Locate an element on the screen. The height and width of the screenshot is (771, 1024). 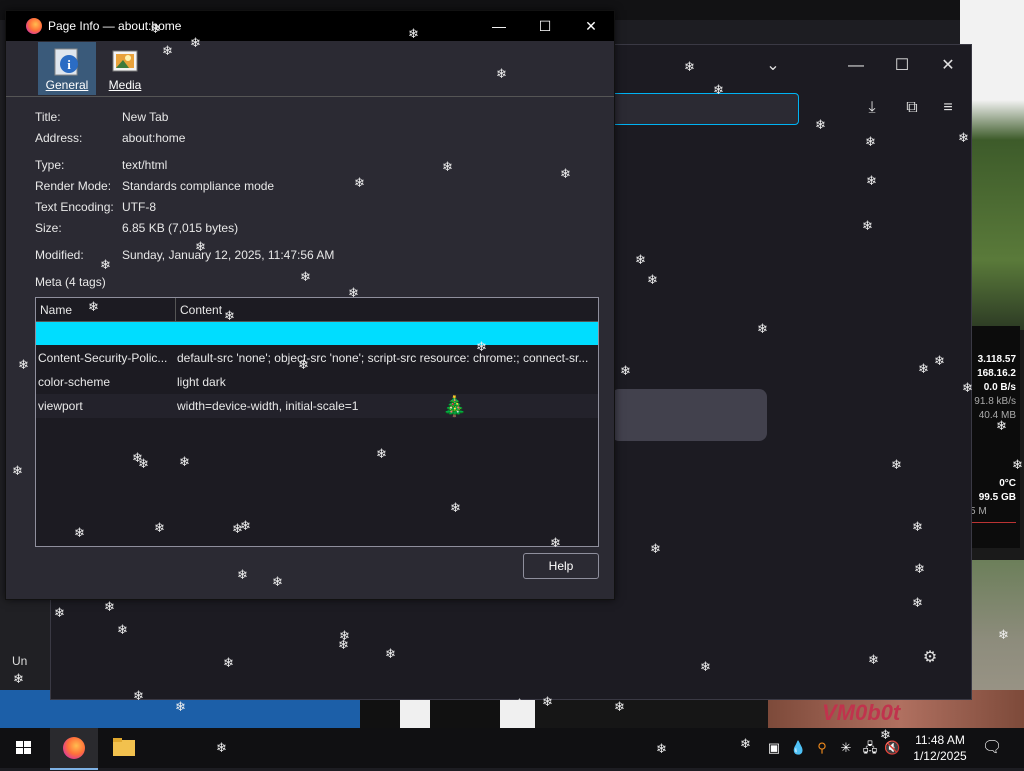
widget-graph is located at coordinates (993, 533).